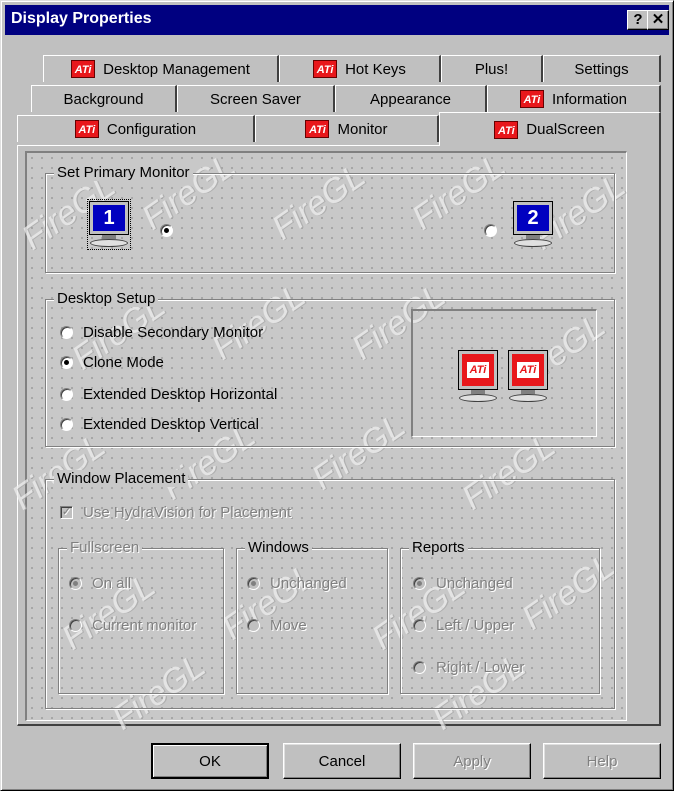 Image resolution: width=674 pixels, height=791 pixels. Describe the element at coordinates (171, 424) in the screenshot. I see `option-label: Extended Desktop Vertical` at that location.